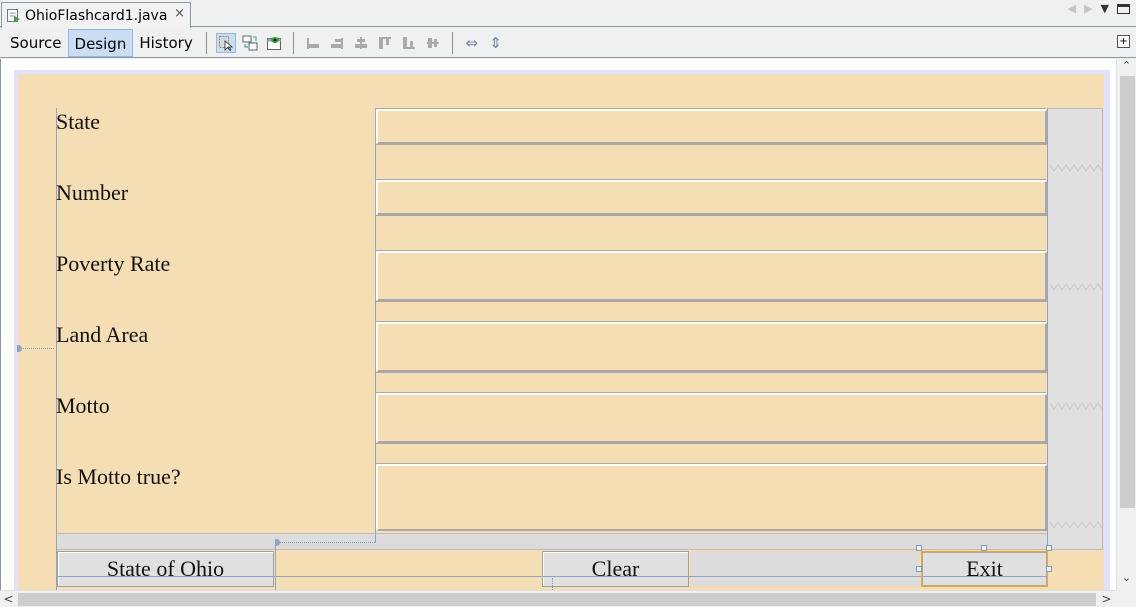 This screenshot has width=1136, height=607. What do you see at coordinates (1126, 598) in the screenshot?
I see `scroll-corner` at bounding box center [1126, 598].